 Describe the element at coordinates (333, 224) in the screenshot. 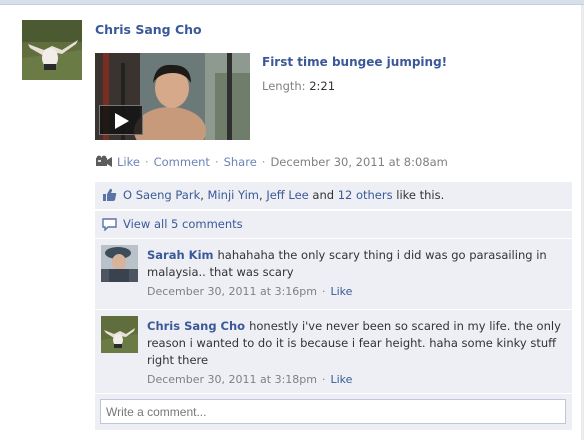

I see `view-all-comments-row: View all 5 comments` at that location.